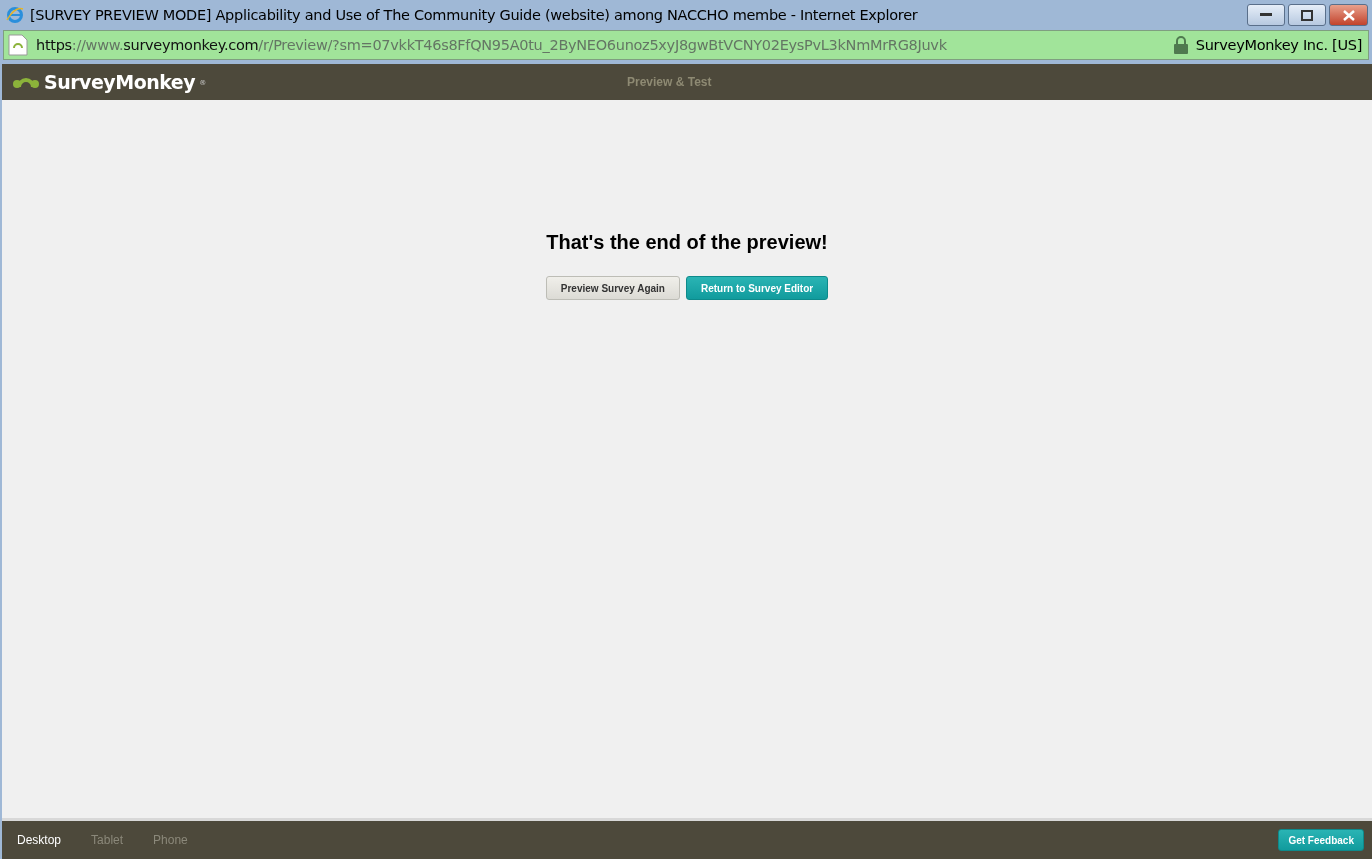  Describe the element at coordinates (120, 82) in the screenshot. I see `logo-text: SurveyMonkey` at that location.